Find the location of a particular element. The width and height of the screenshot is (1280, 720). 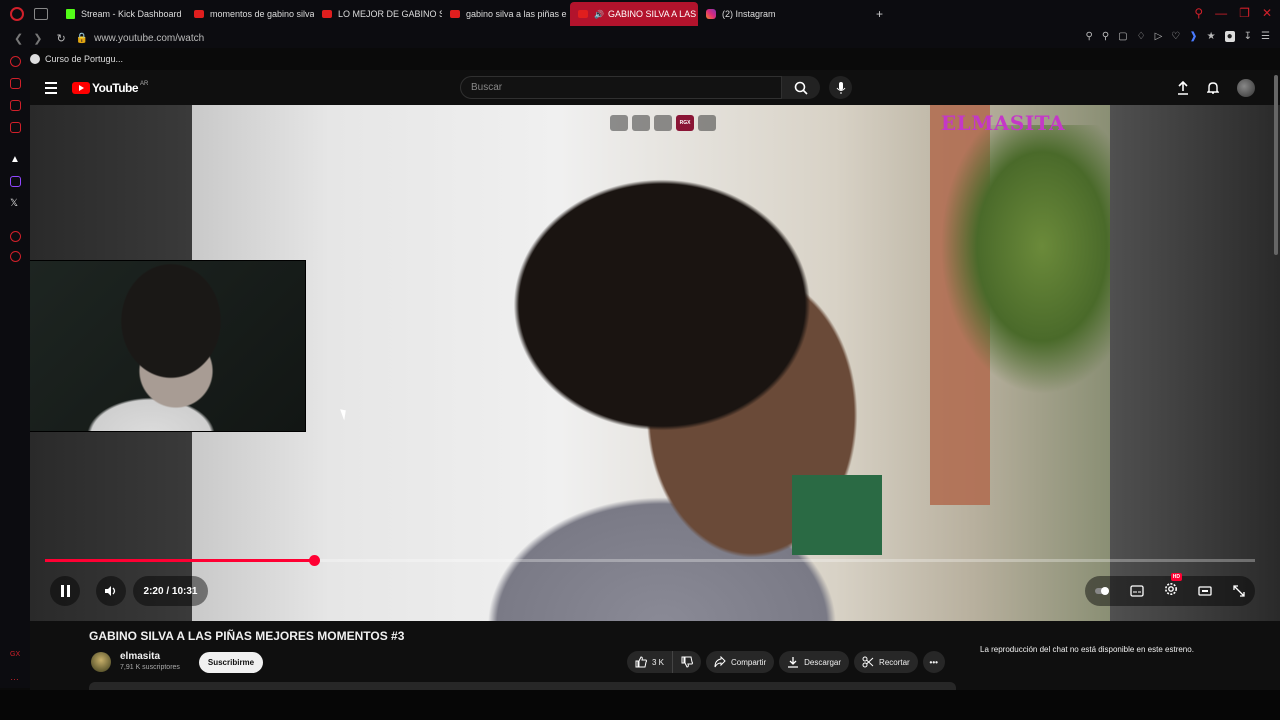

hd-badge: HD is located at coordinates (1176, 576).